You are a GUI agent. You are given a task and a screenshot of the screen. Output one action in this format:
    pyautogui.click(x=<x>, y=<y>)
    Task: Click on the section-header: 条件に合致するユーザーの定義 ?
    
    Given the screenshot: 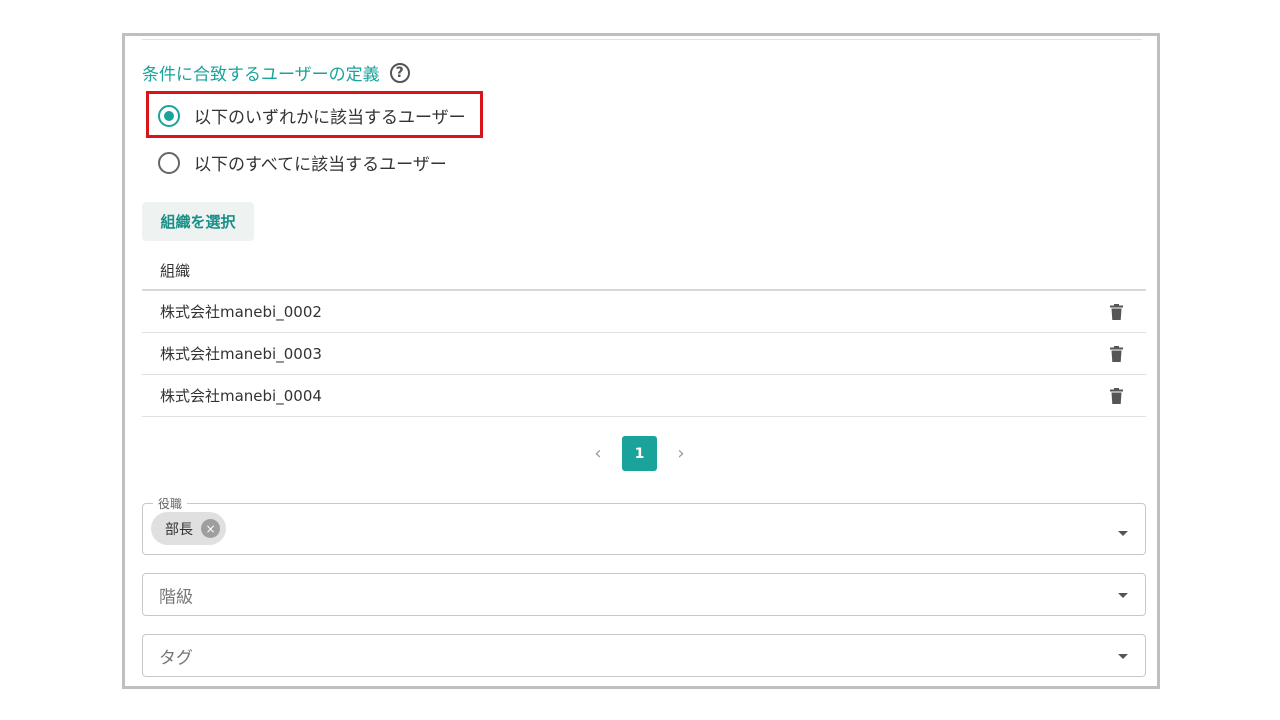 What is the action you would take?
    pyautogui.click(x=276, y=72)
    